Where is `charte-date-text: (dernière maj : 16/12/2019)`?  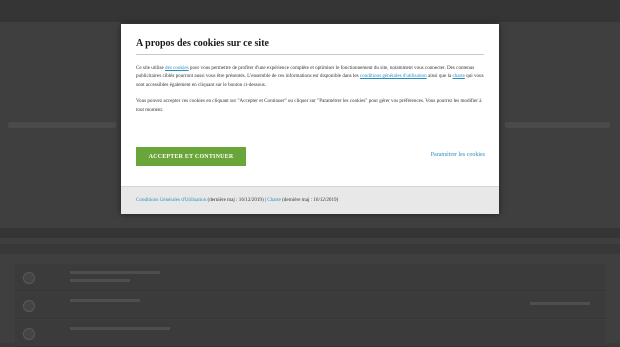
charte-date-text: (dernière maj : 16/12/2019) is located at coordinates (309, 200).